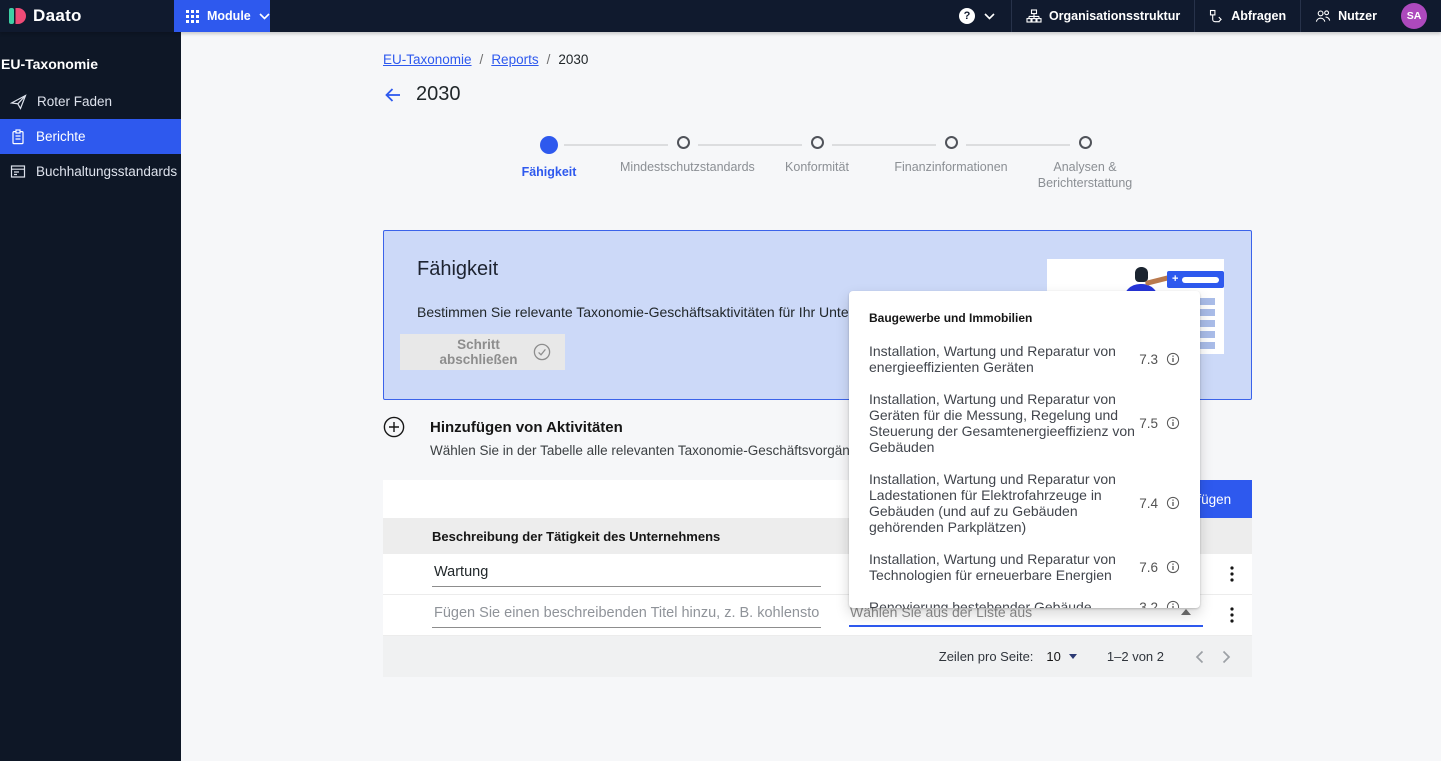 This screenshot has width=1441, height=761. Describe the element at coordinates (526, 427) in the screenshot. I see `activities-title: Hinzufügen von Aktivitäten` at that location.